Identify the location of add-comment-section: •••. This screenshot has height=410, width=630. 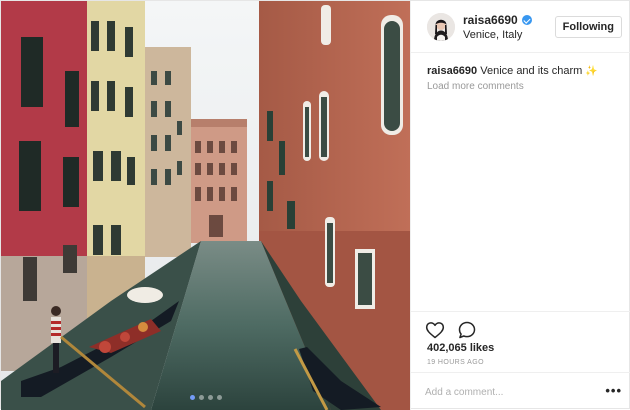
(520, 391).